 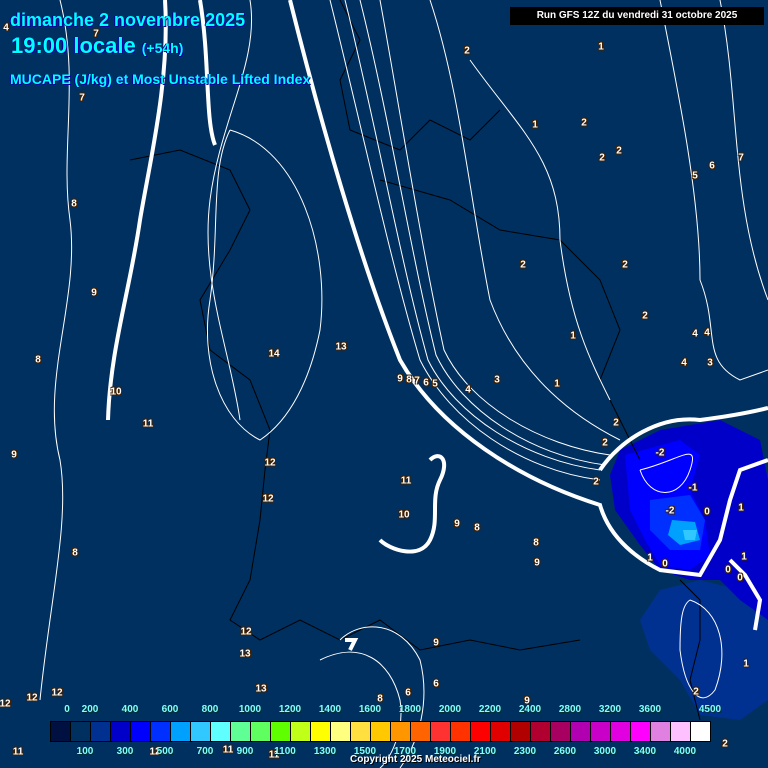 What do you see at coordinates (650, 709) in the screenshot?
I see `colorbar-label: 3600` at bounding box center [650, 709].